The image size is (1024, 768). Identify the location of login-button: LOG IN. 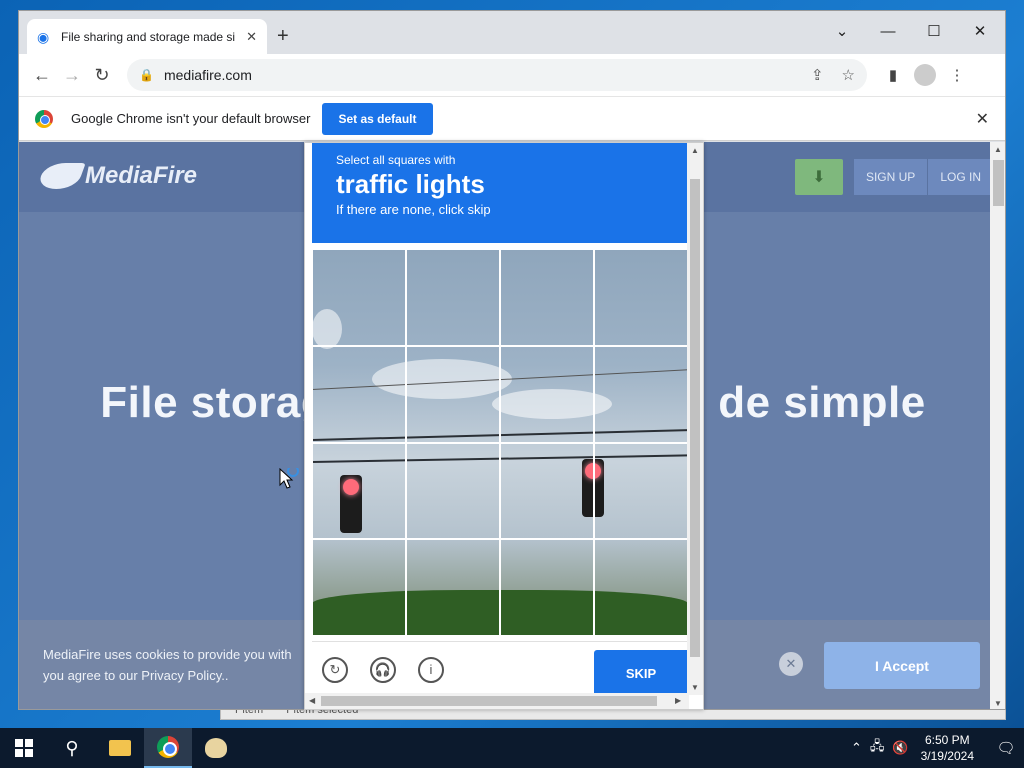
(960, 177).